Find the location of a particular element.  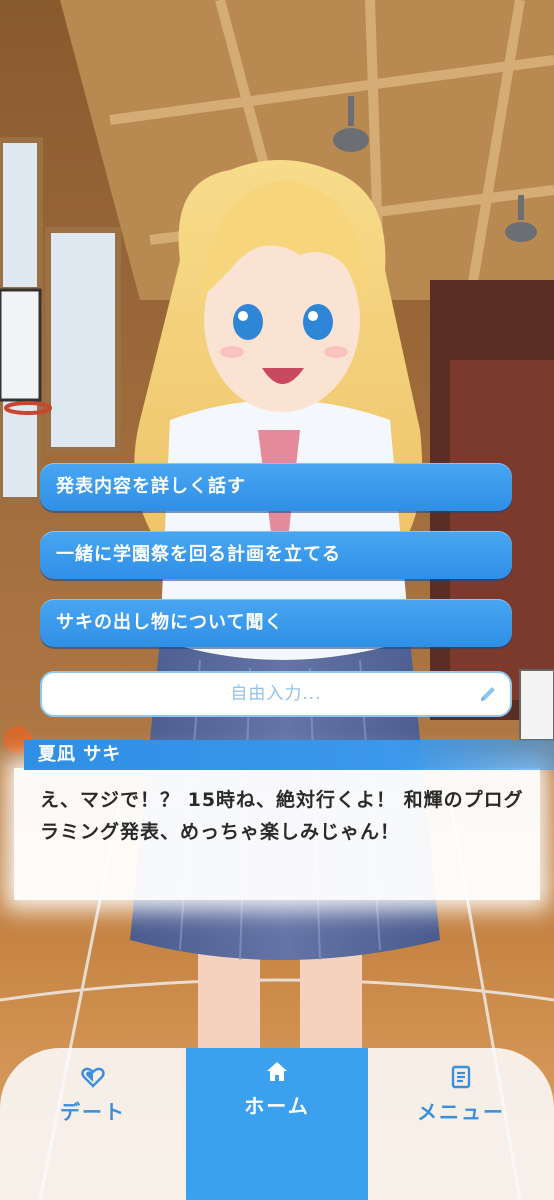

bottom-navigation: デート ホーム メニュー is located at coordinates (277, 1124).